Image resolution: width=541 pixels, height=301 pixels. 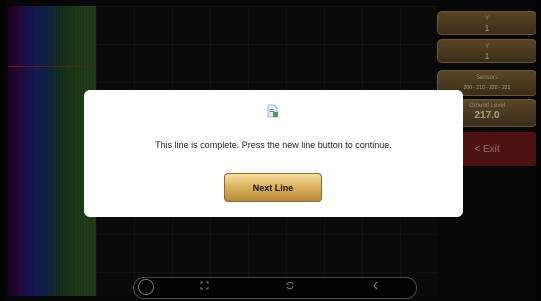 I want to click on file-icon, so click(x=273, y=111).